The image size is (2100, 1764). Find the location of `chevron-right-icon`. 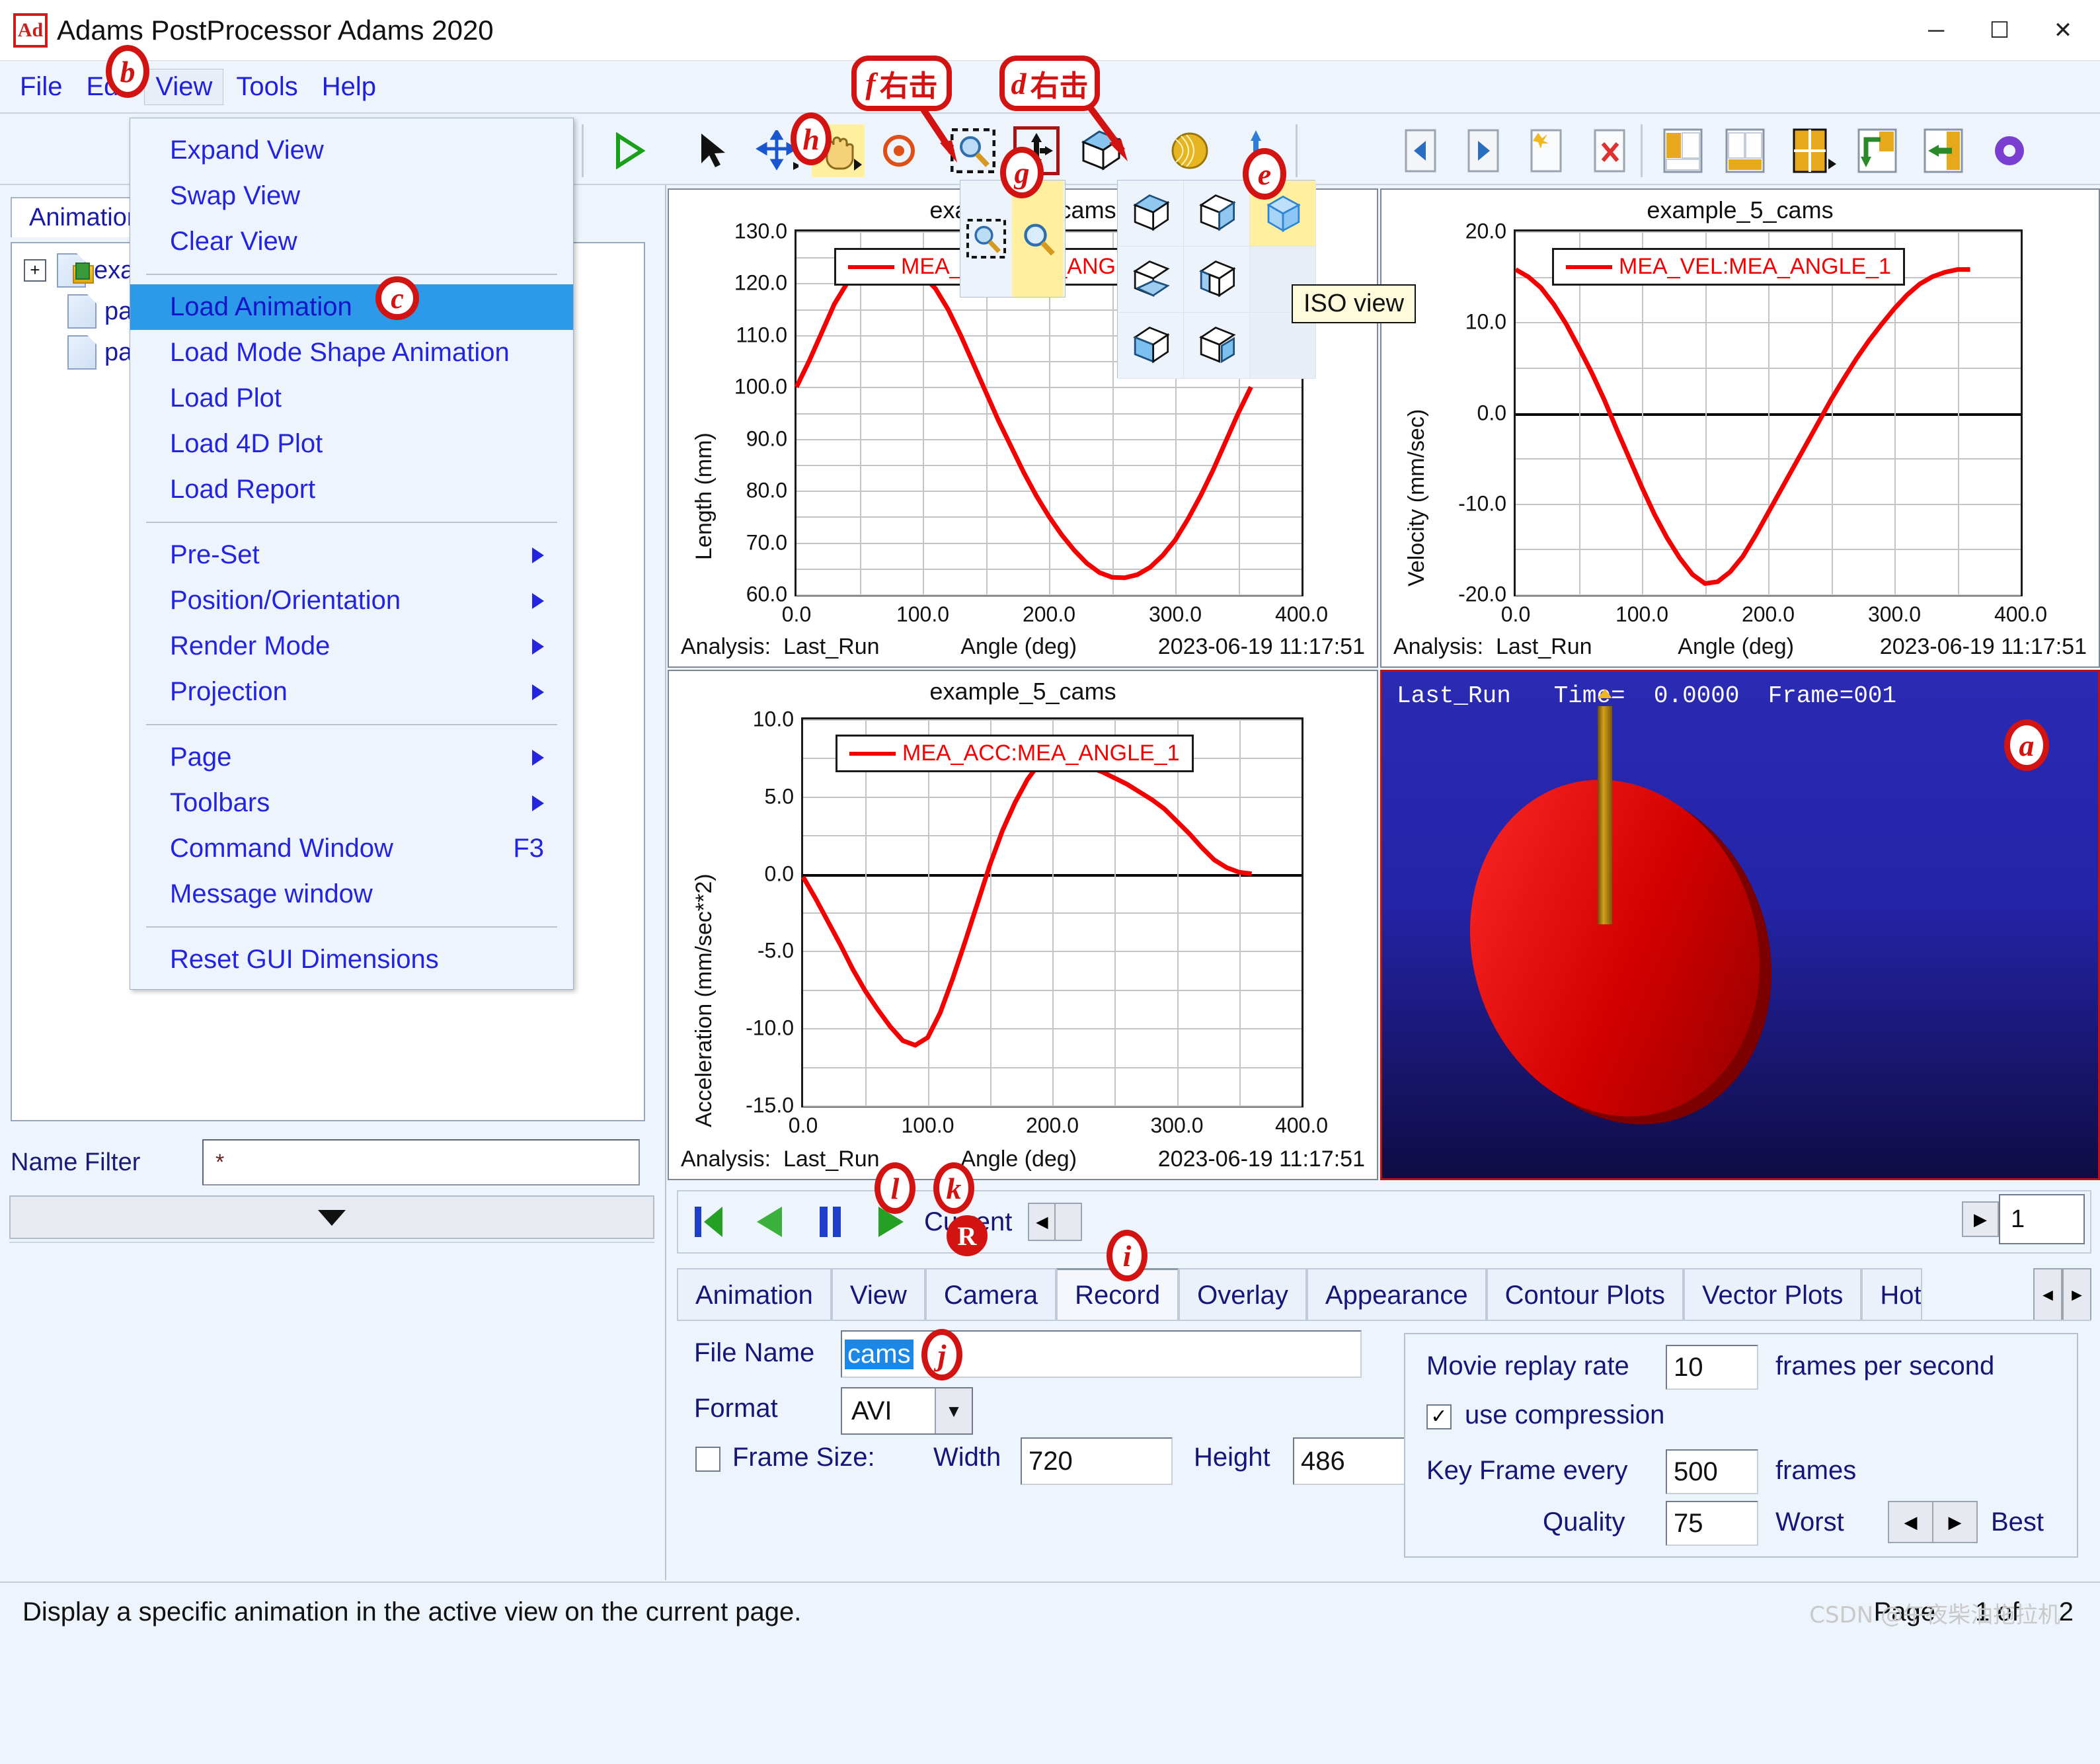

chevron-right-icon is located at coordinates (538, 646).